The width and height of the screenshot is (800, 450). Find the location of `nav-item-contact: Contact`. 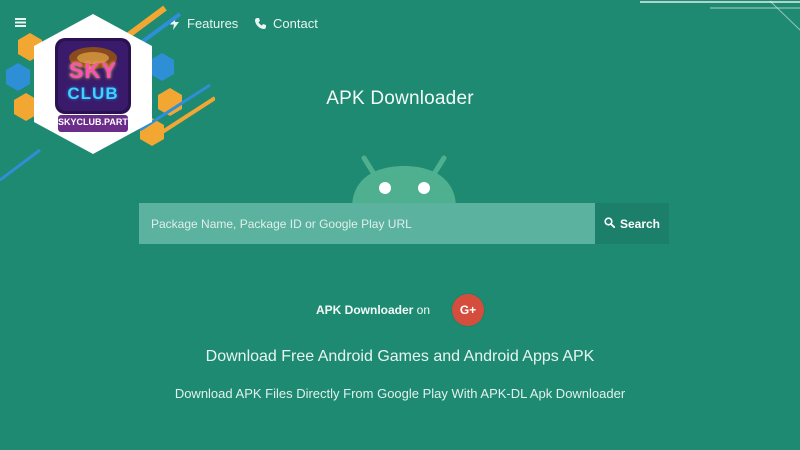

nav-item-contact: Contact is located at coordinates (286, 23).